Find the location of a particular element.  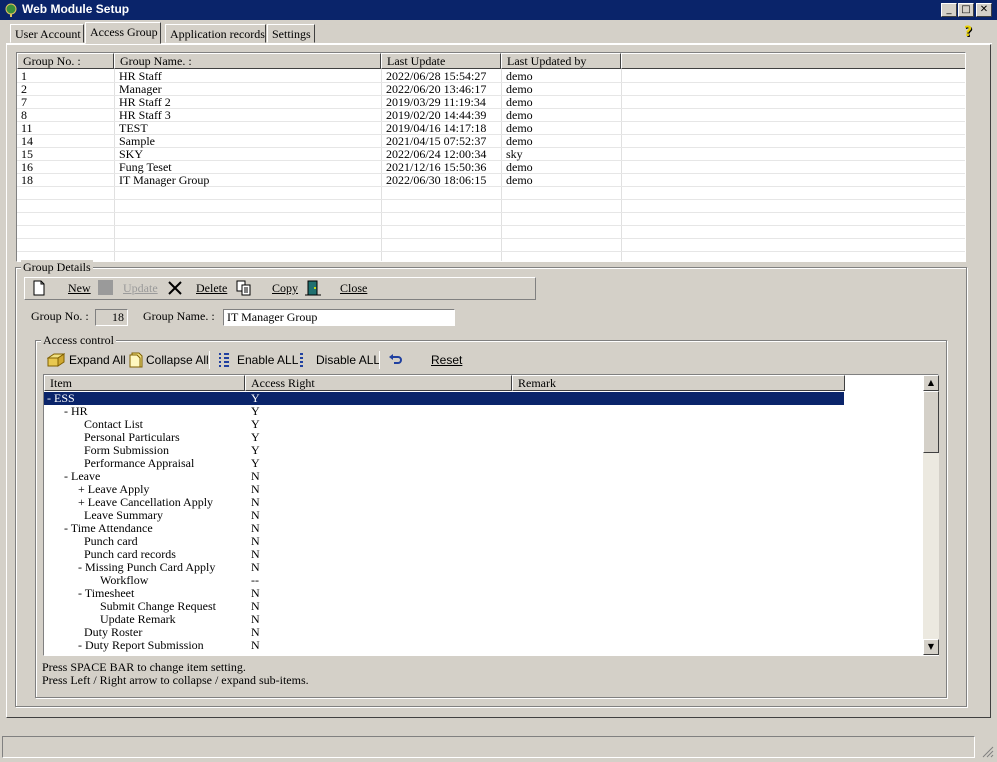

new-document-icon is located at coordinates (39, 288).